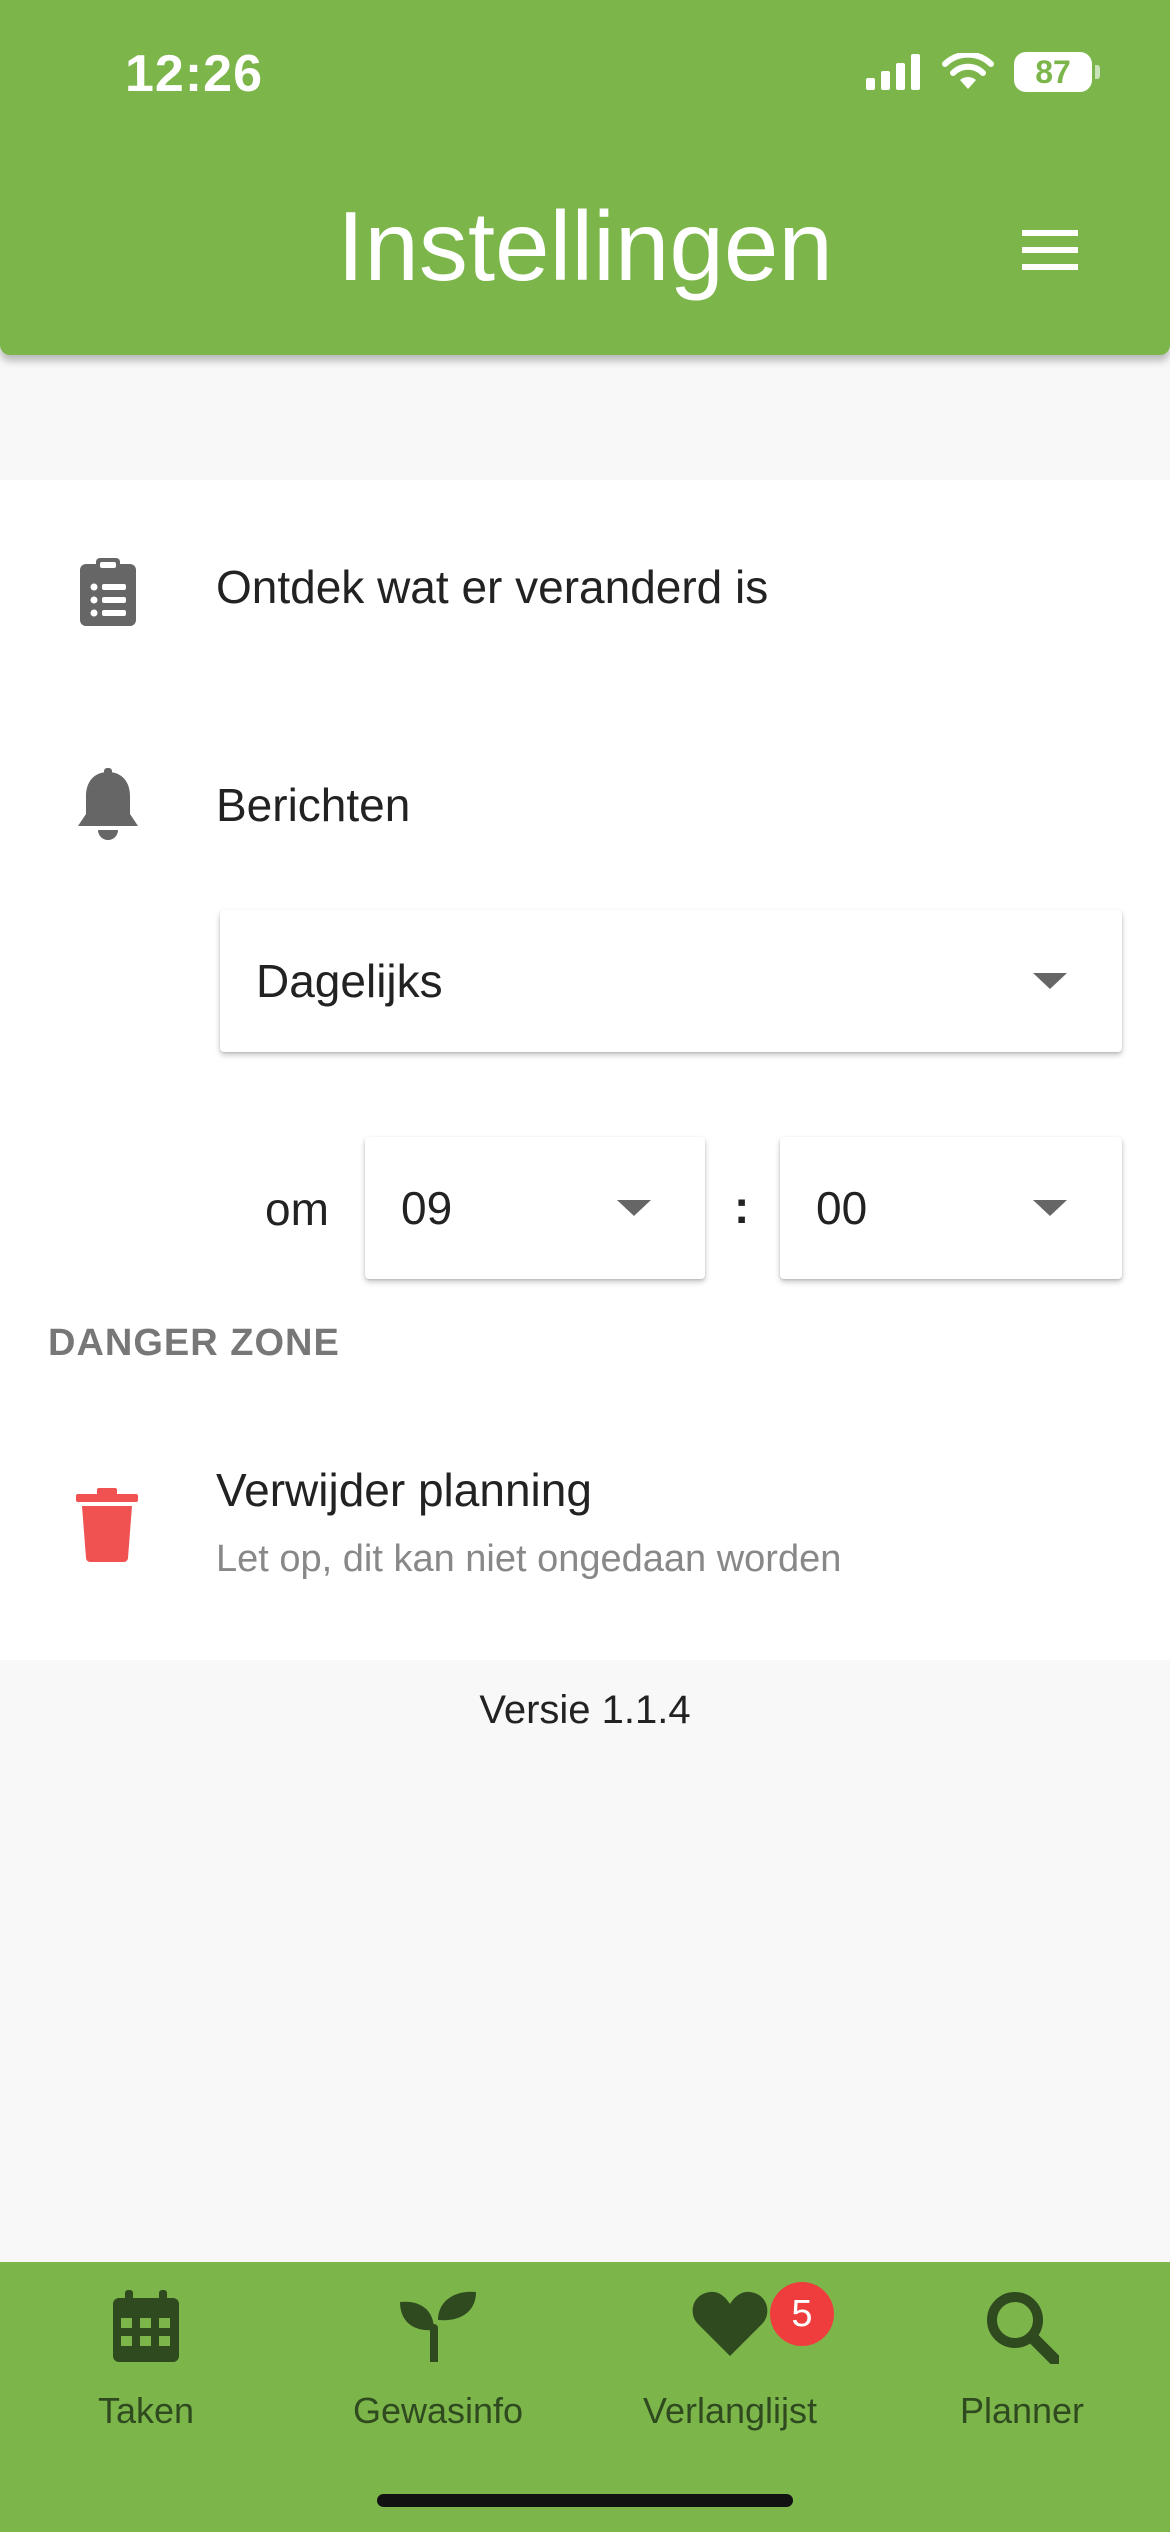 Image resolution: width=1170 pixels, height=2532 pixels. What do you see at coordinates (194, 1343) in the screenshot?
I see `danger-zone-heading: DANGER ZONE` at bounding box center [194, 1343].